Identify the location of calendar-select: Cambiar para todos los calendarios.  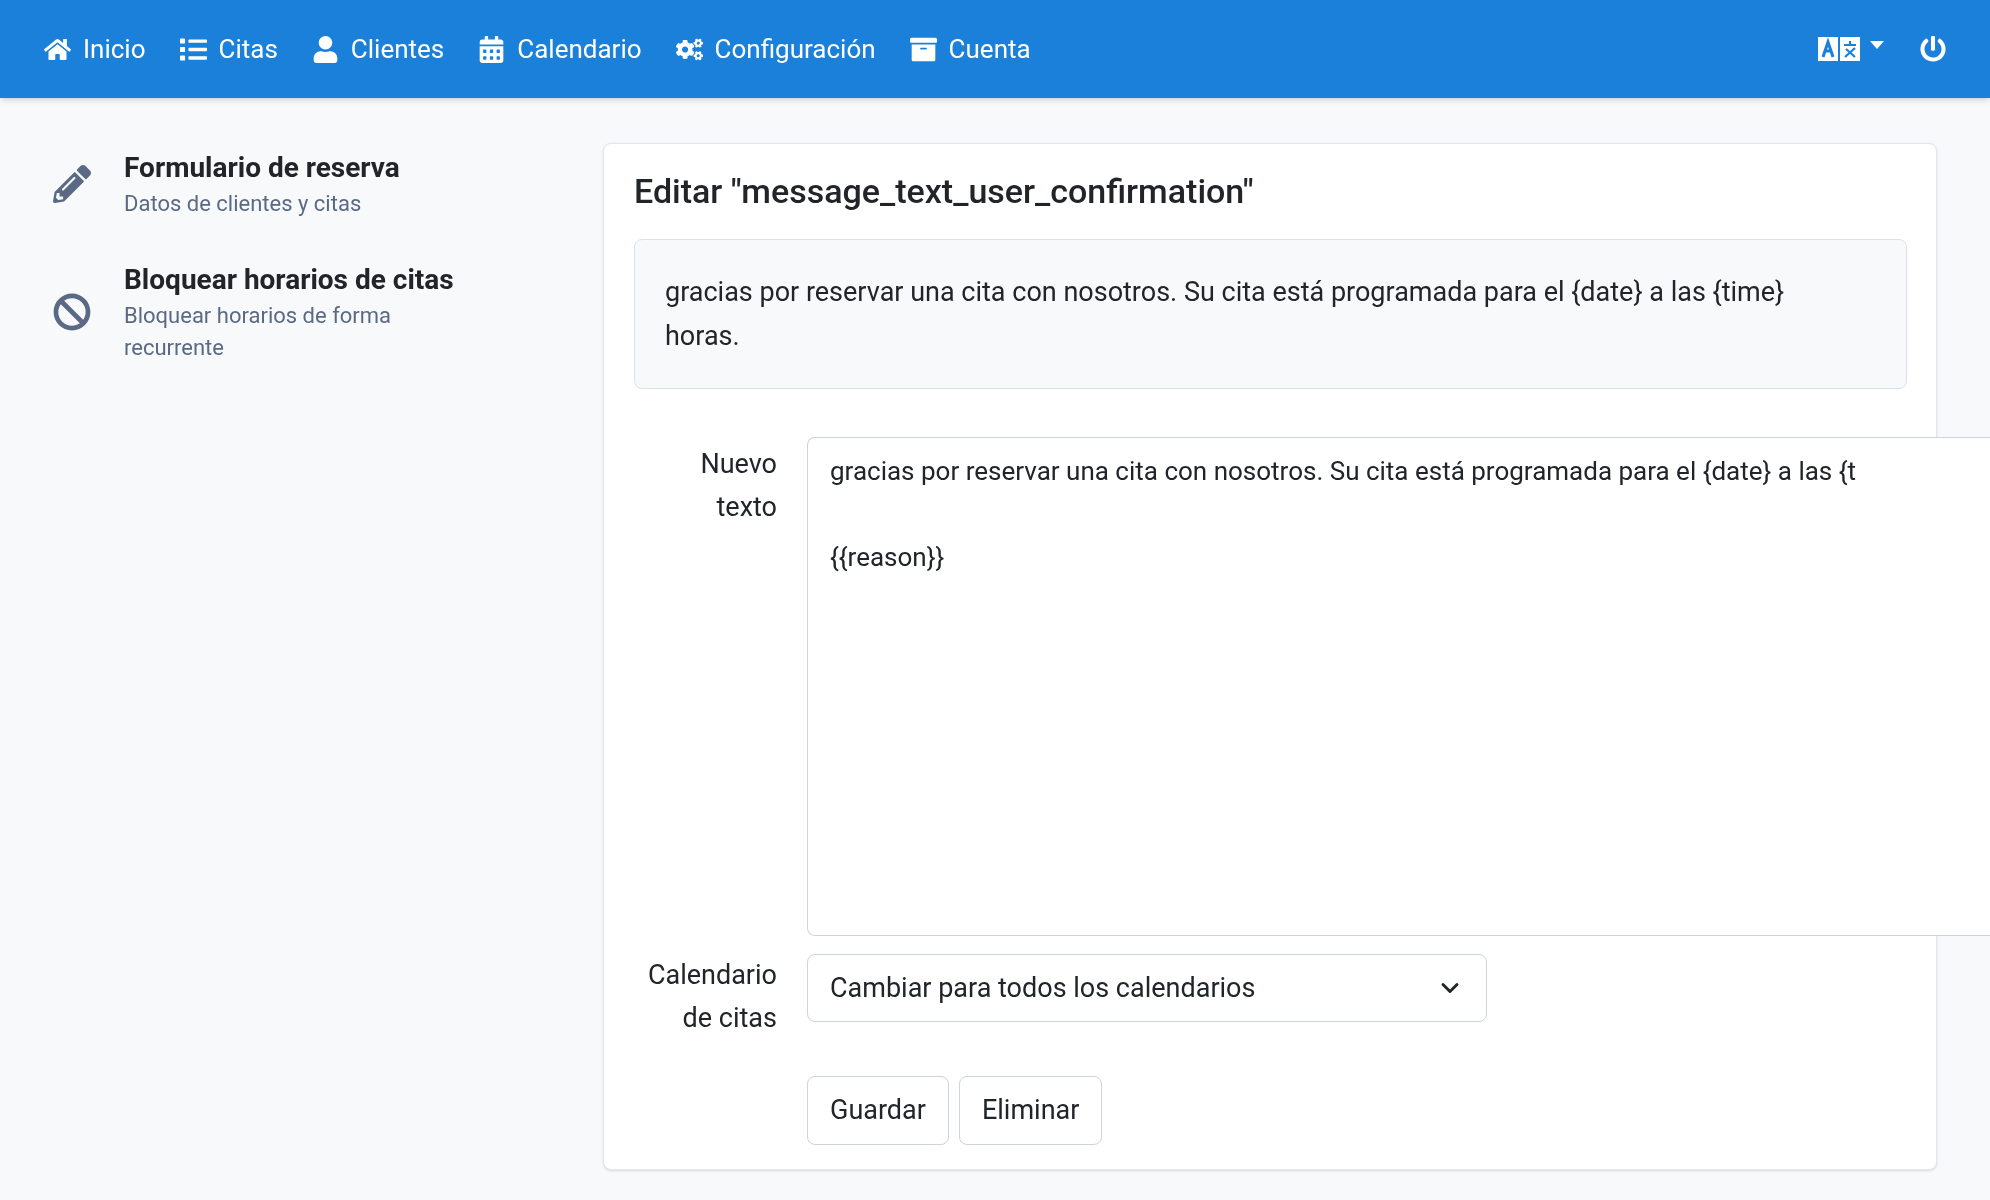
(1147, 988).